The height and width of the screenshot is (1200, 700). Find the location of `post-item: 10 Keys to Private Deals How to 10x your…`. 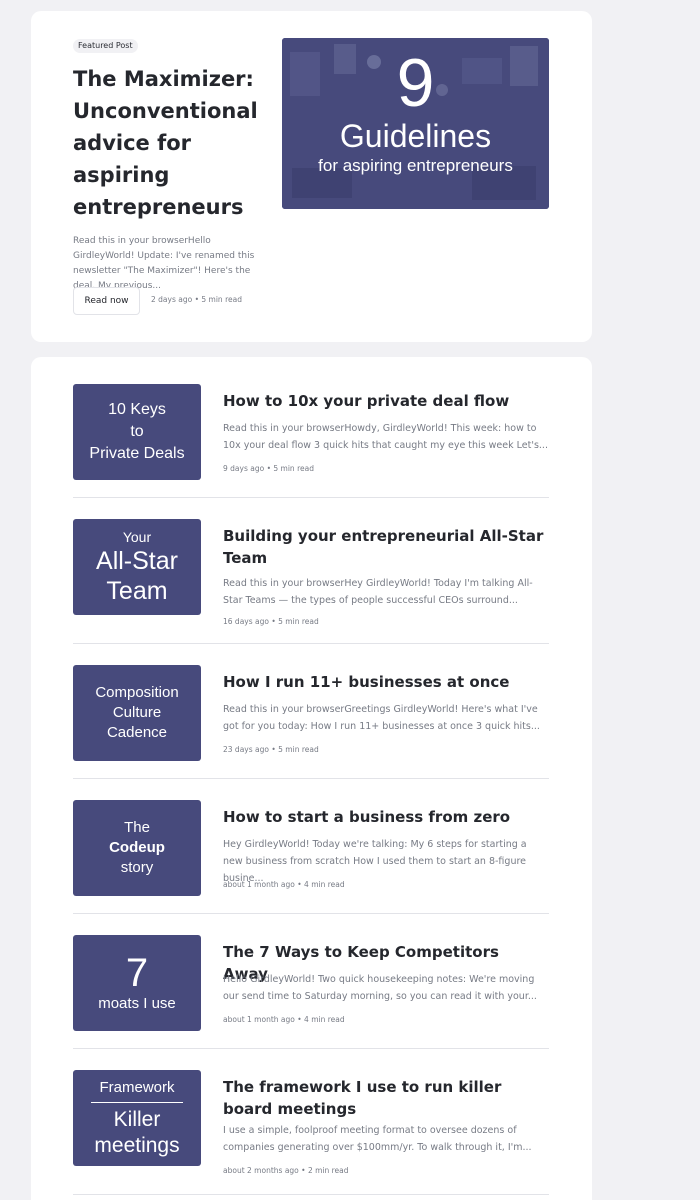

post-item: 10 Keys to Private Deals How to 10x your… is located at coordinates (311, 441).